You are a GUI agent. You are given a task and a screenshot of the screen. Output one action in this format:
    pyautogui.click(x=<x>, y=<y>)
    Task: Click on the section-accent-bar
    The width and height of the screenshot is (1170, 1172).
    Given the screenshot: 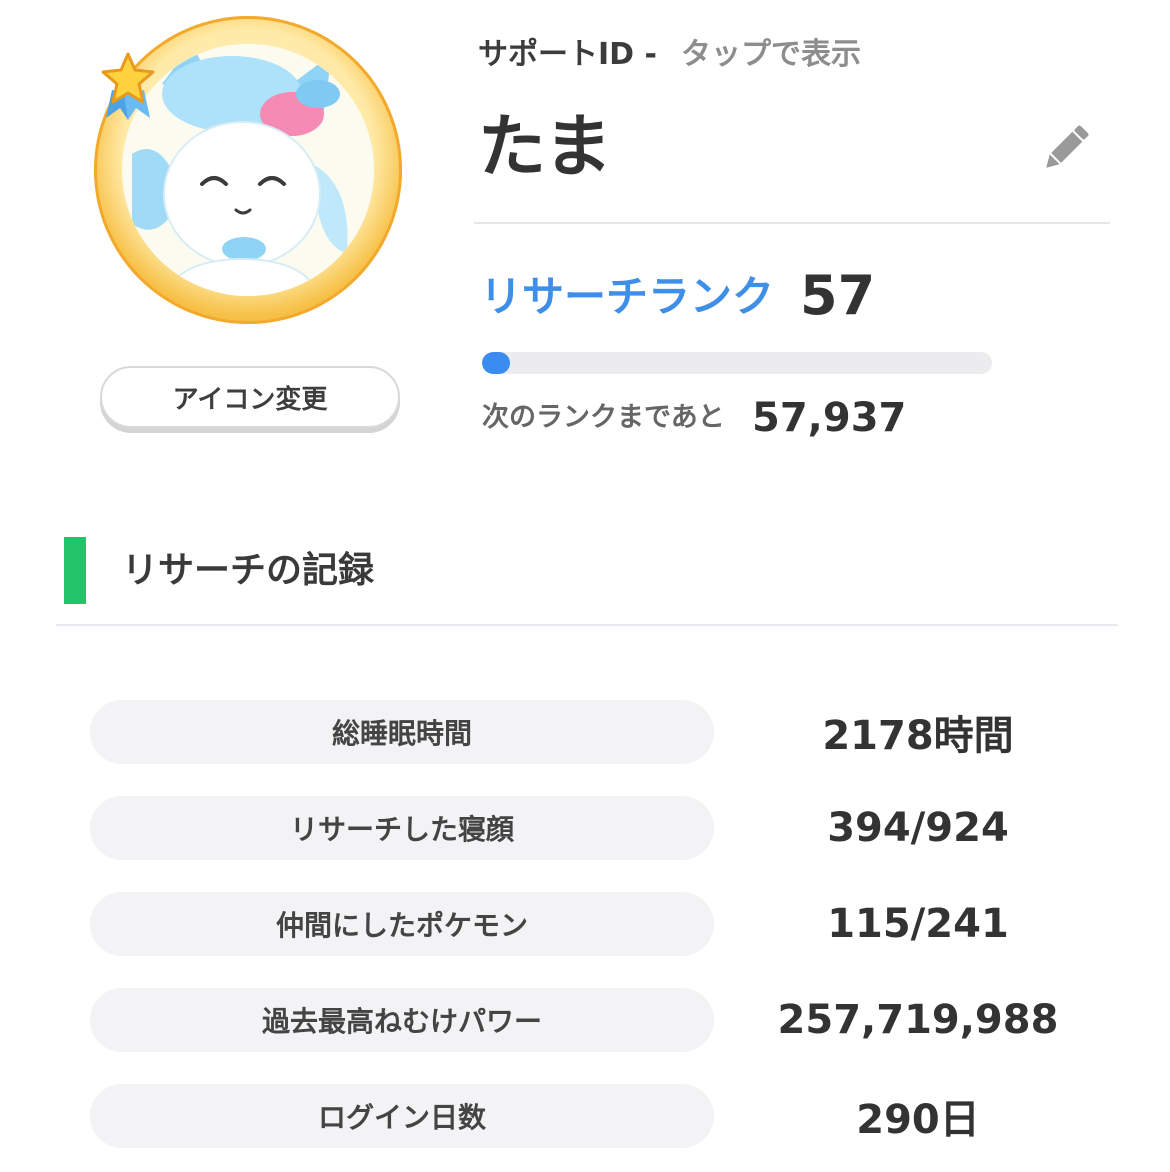 What is the action you would take?
    pyautogui.click(x=75, y=570)
    